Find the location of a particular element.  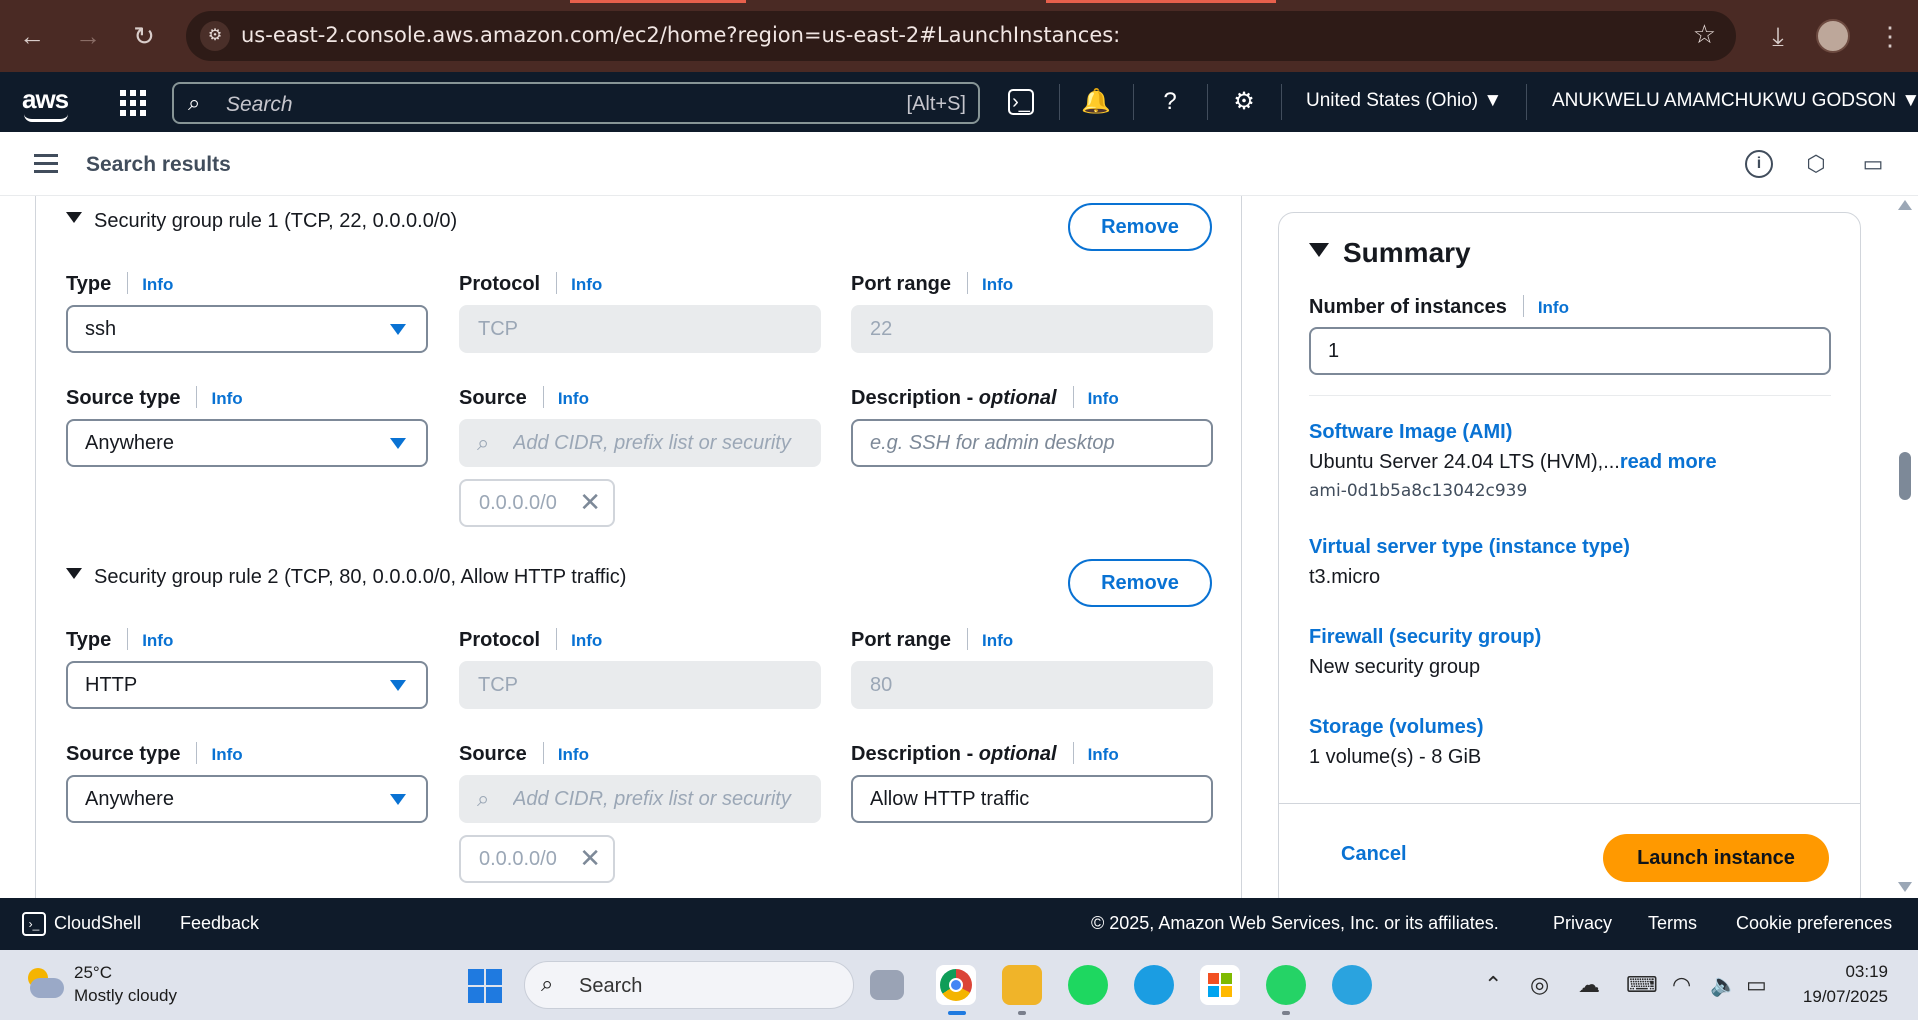

rule-2-description-label: Description - optional Info is located at coordinates (985, 753).